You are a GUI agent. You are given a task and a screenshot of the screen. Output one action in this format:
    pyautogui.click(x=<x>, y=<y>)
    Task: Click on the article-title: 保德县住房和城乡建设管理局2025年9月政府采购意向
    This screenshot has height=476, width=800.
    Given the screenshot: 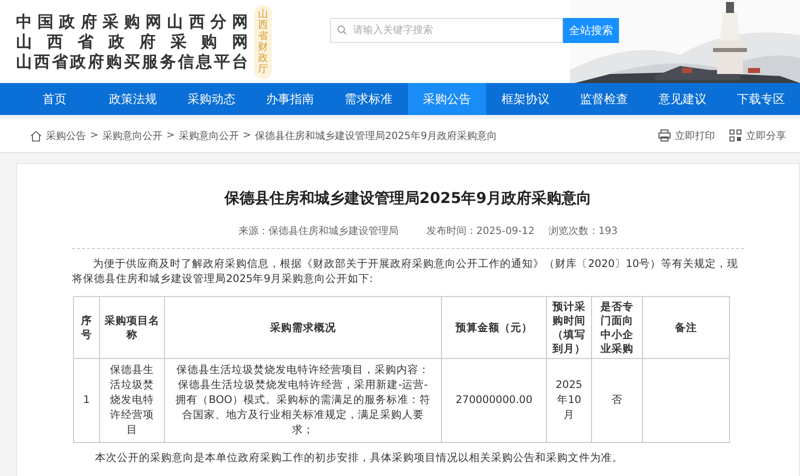 What is the action you would take?
    pyautogui.click(x=408, y=198)
    